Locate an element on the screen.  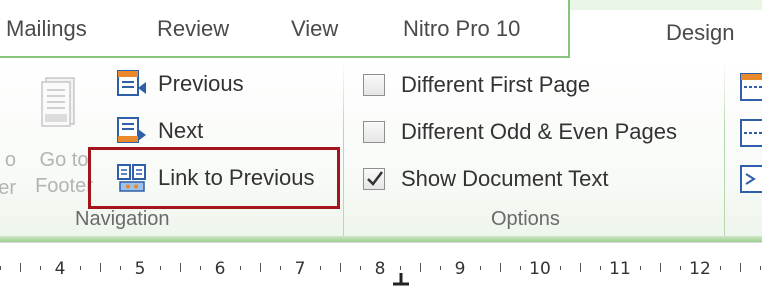
previous-section-icon is located at coordinates (132, 84).